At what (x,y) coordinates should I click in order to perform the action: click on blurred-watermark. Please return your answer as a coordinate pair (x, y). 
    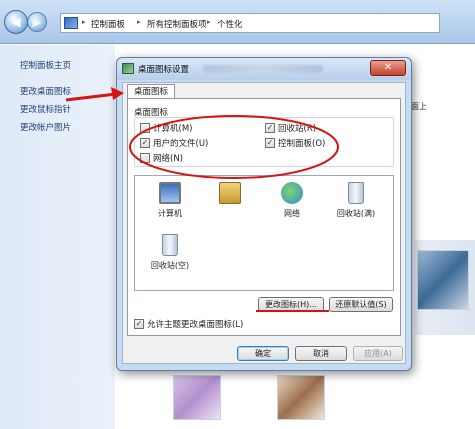
    Looking at the image, I should click on (263, 69).